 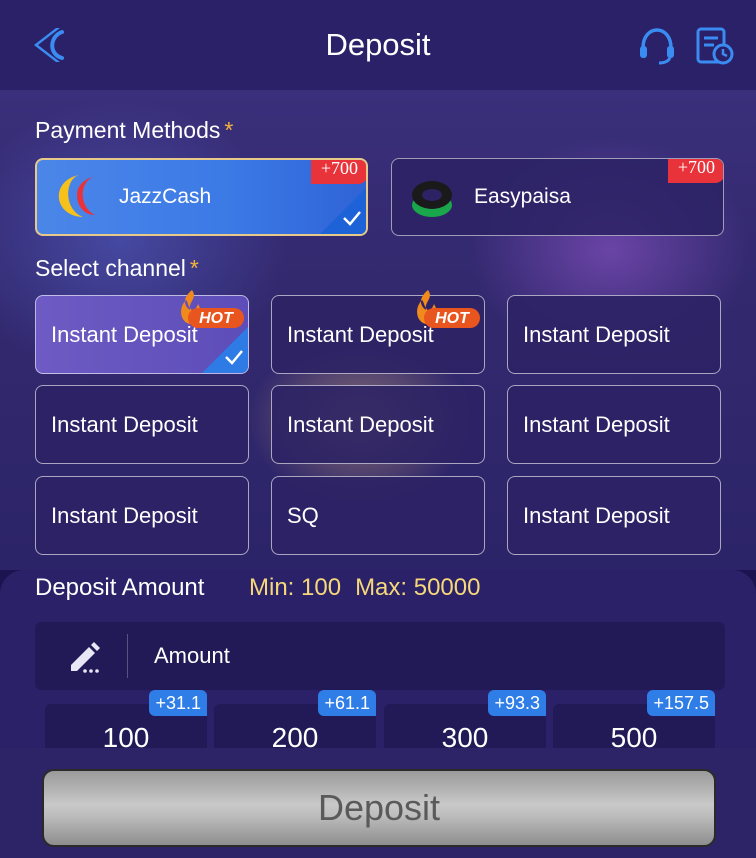 I want to click on headset-icon, so click(x=657, y=46).